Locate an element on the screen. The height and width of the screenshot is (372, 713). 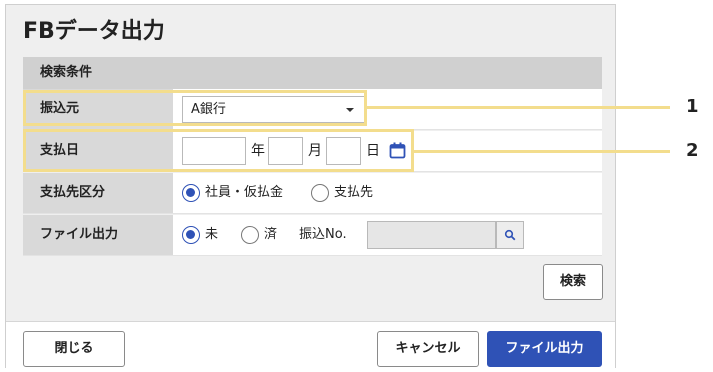
search-icon is located at coordinates (510, 235).